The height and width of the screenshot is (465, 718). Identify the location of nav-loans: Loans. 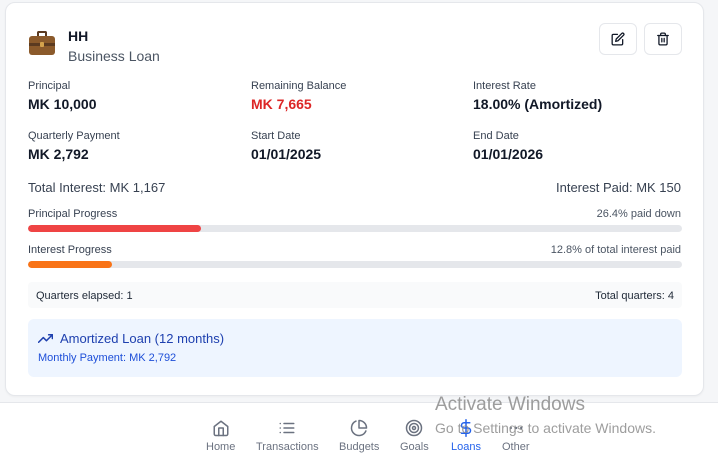
(466, 436).